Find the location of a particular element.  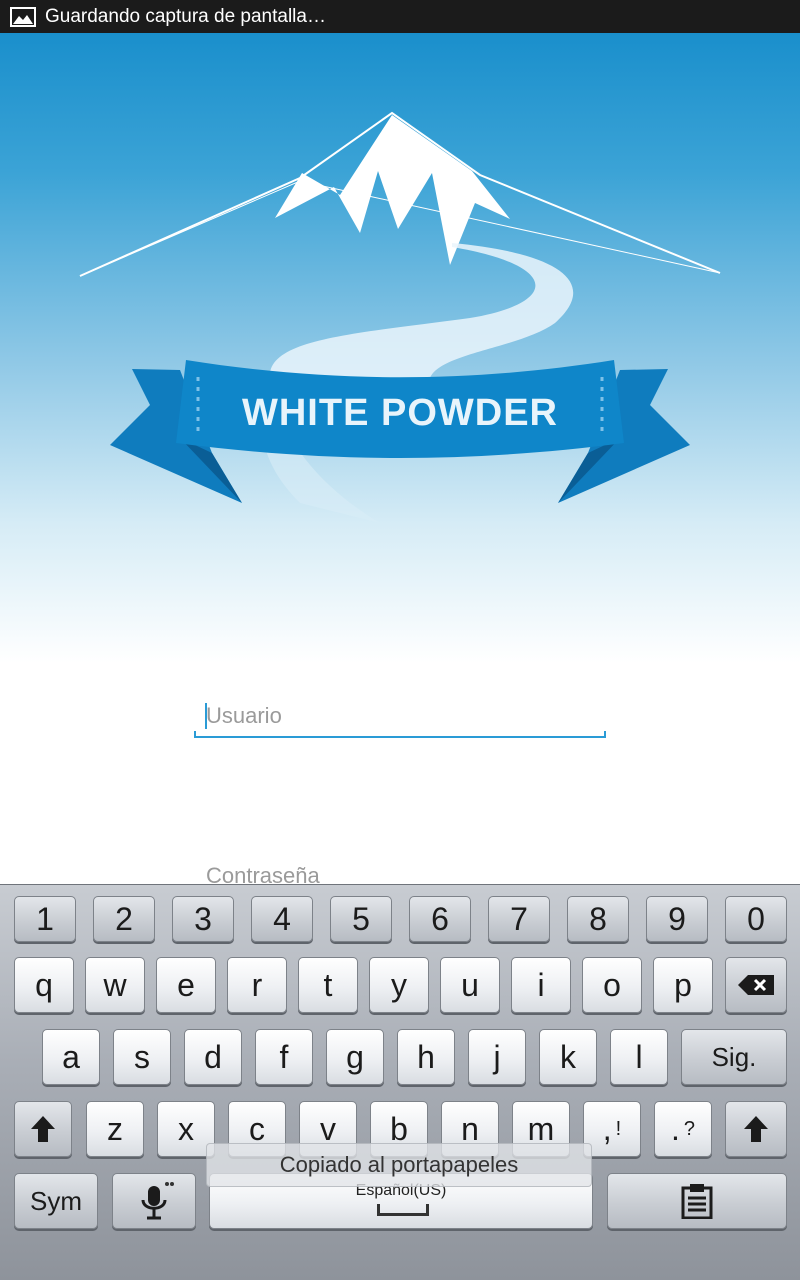

password-field: Contraseña is located at coordinates (400, 874).